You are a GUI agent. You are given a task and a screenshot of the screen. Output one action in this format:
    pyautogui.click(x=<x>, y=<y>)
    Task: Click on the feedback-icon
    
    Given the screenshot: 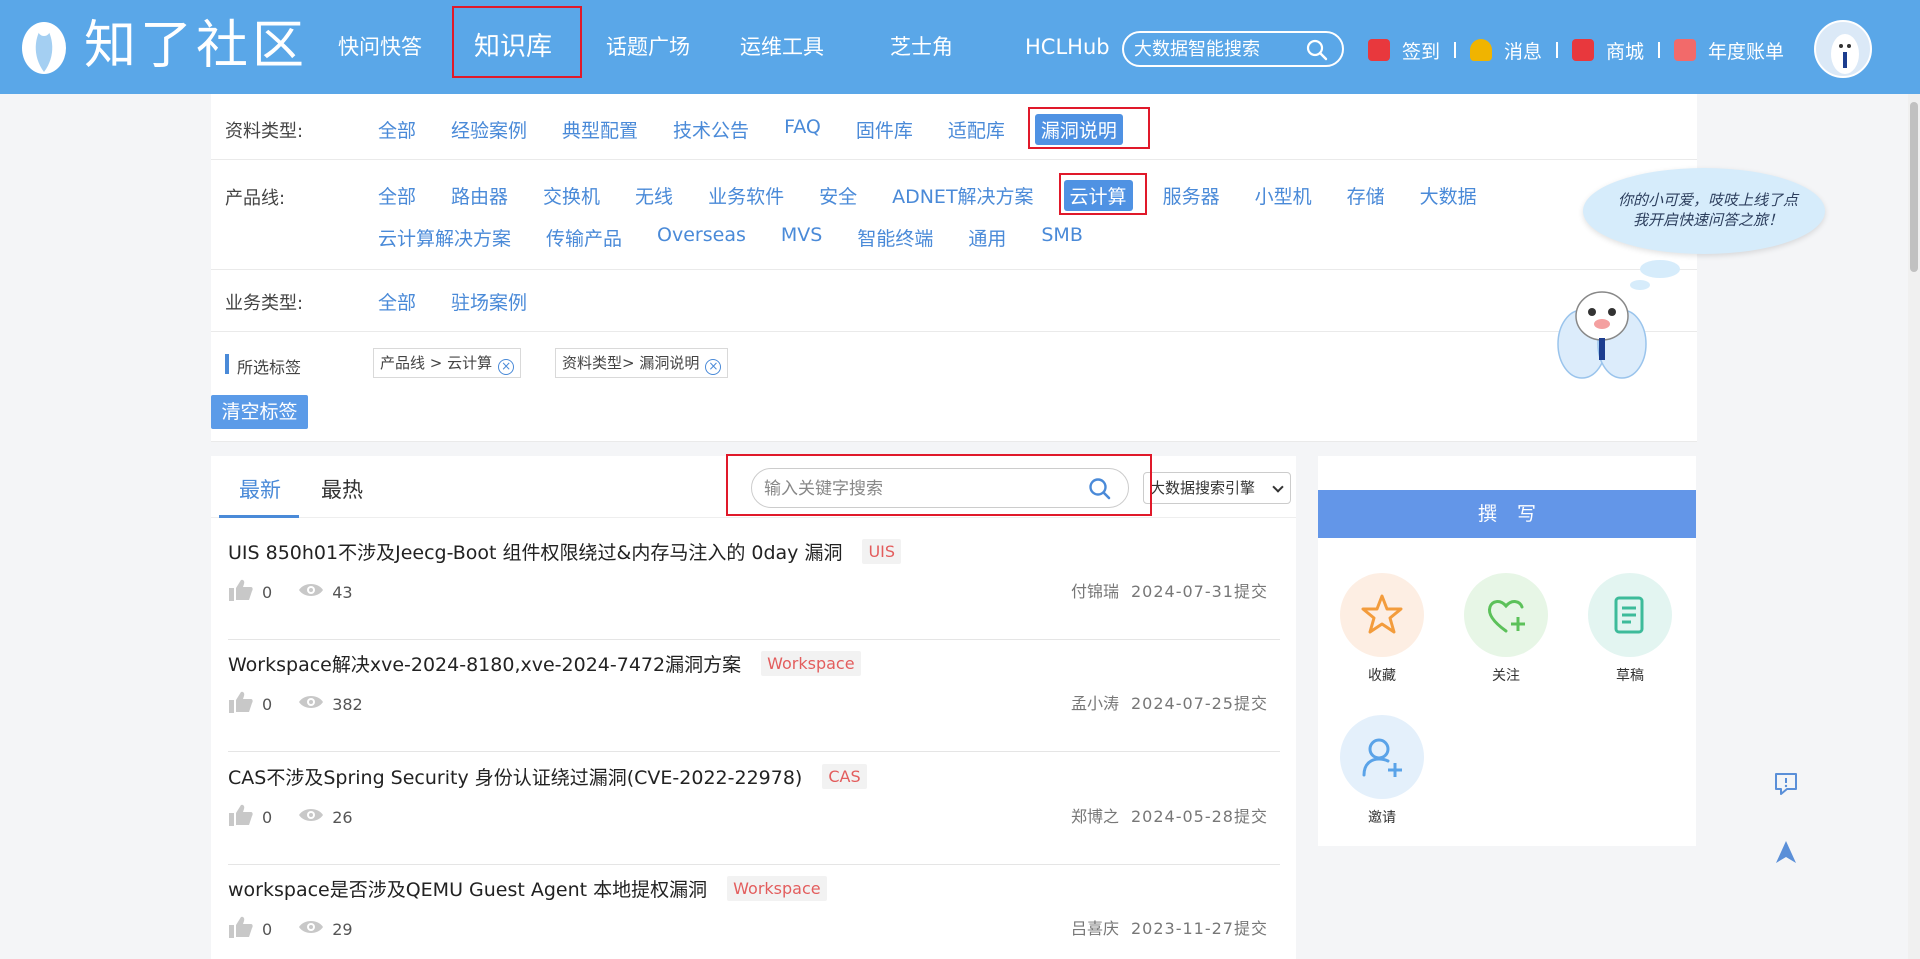 What is the action you would take?
    pyautogui.click(x=1786, y=786)
    